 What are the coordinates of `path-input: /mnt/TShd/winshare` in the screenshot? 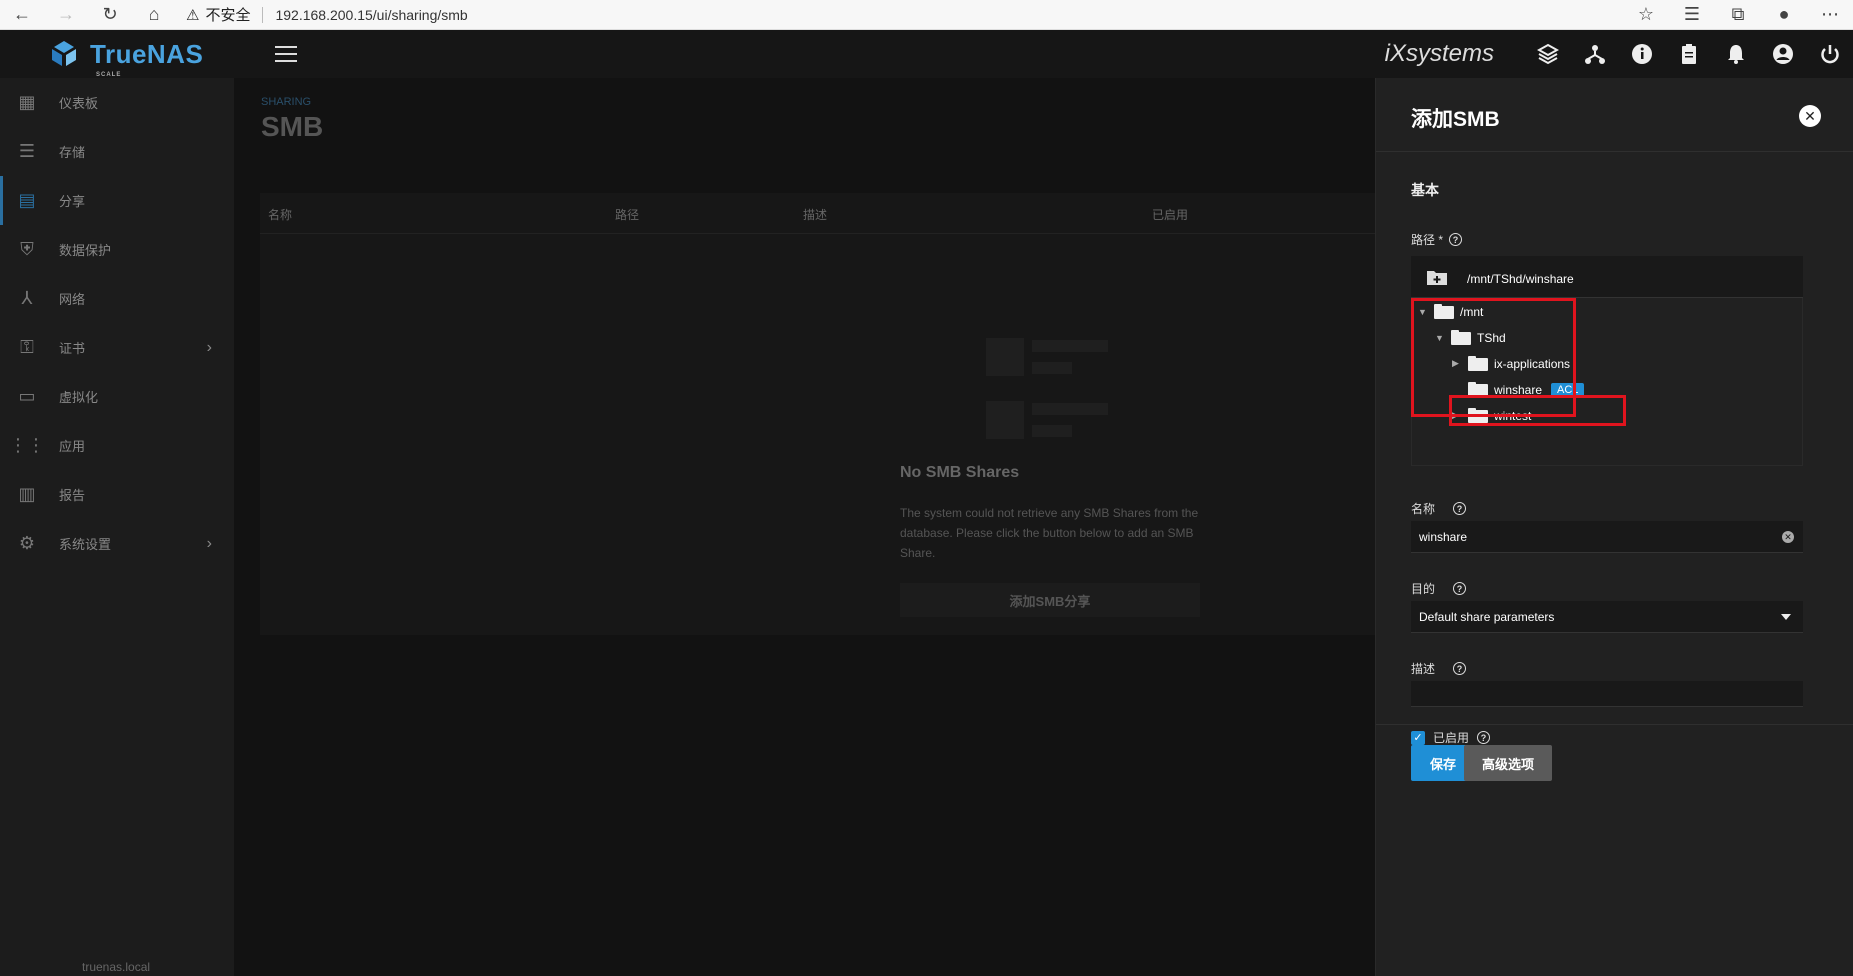 It's located at (1607, 277).